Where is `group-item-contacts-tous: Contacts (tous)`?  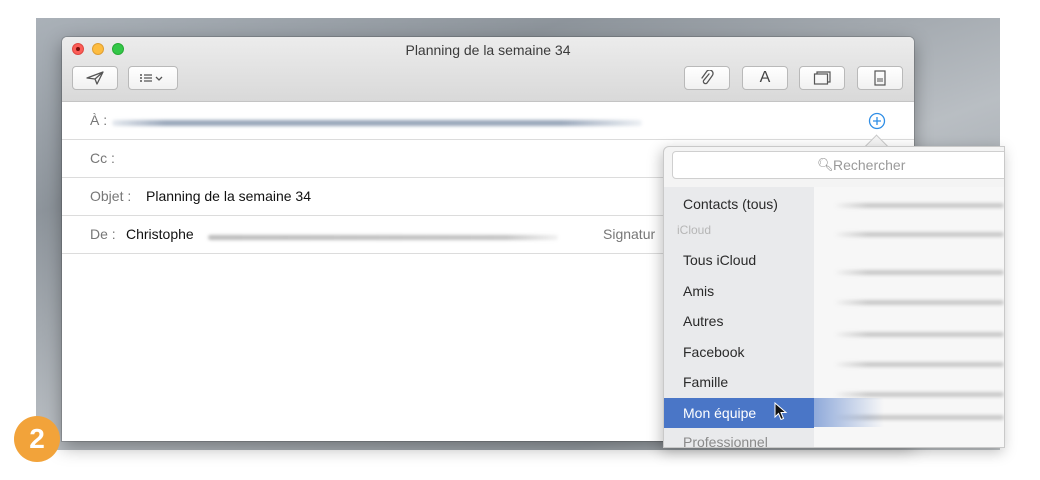 group-item-contacts-tous: Contacts (tous) is located at coordinates (739, 204).